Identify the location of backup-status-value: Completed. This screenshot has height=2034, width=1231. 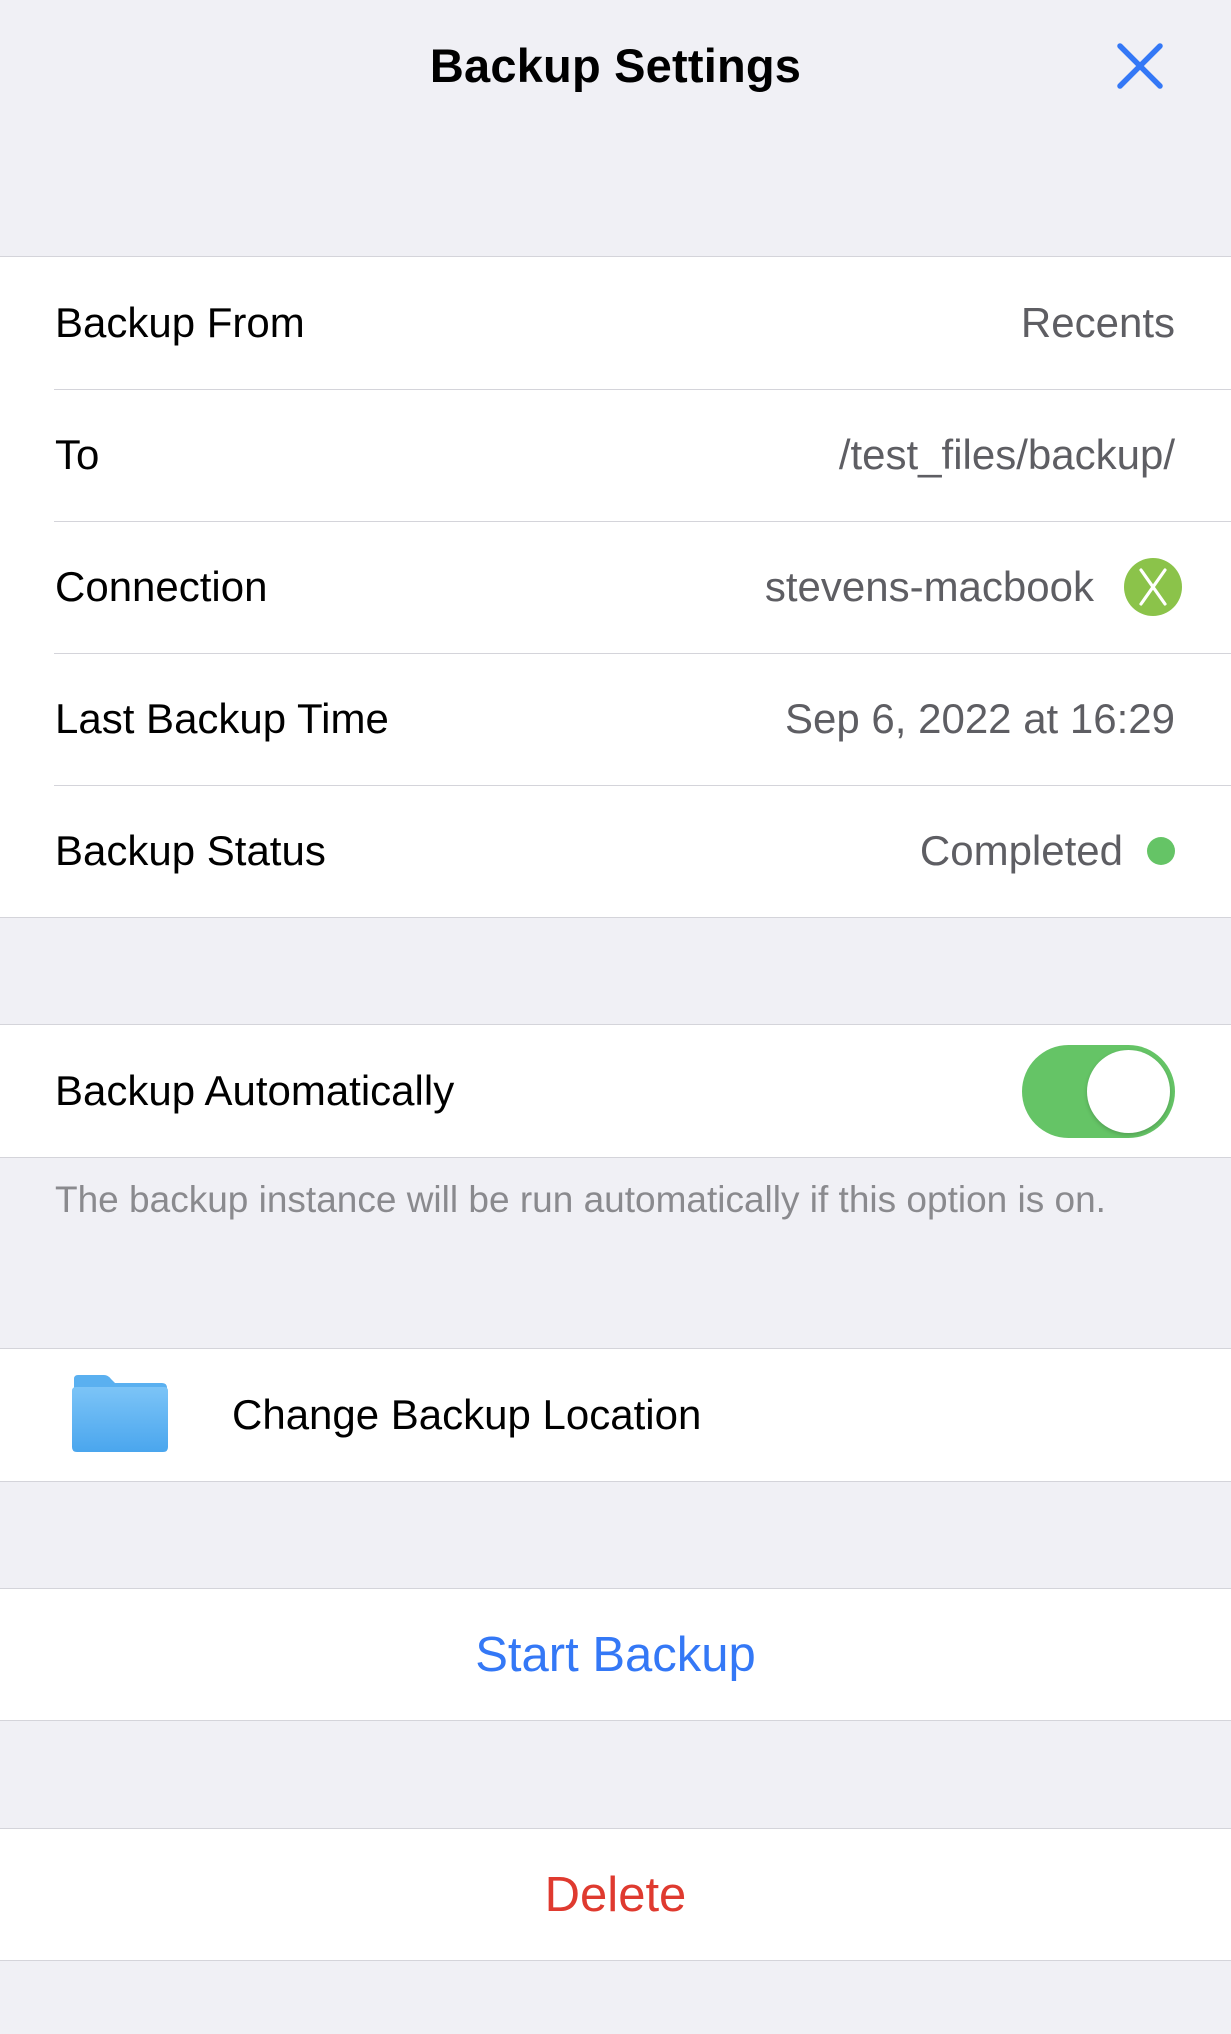
(1047, 851).